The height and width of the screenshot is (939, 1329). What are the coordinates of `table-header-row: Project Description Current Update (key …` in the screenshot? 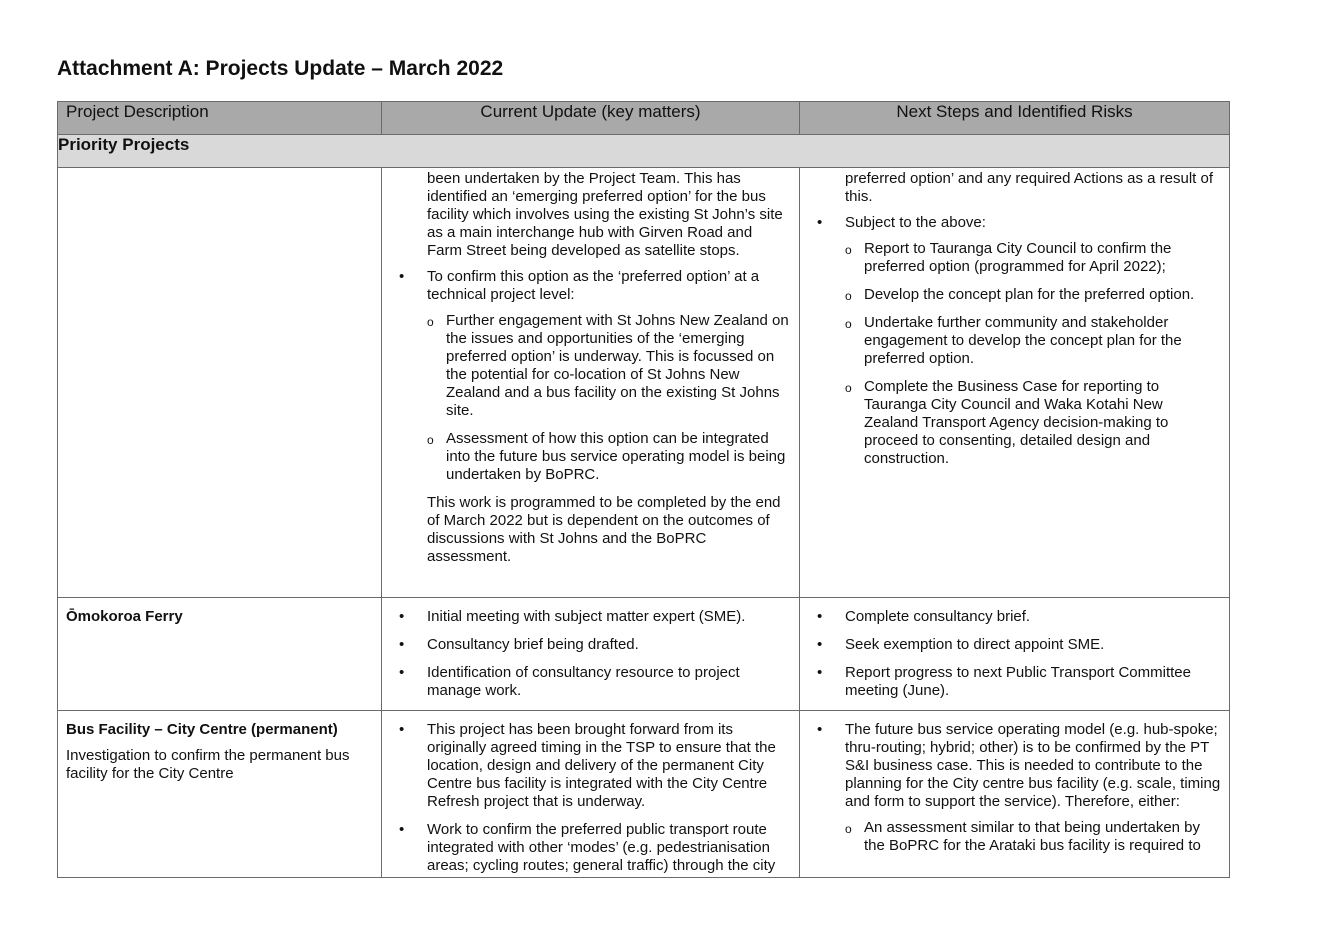 It's located at (643, 118).